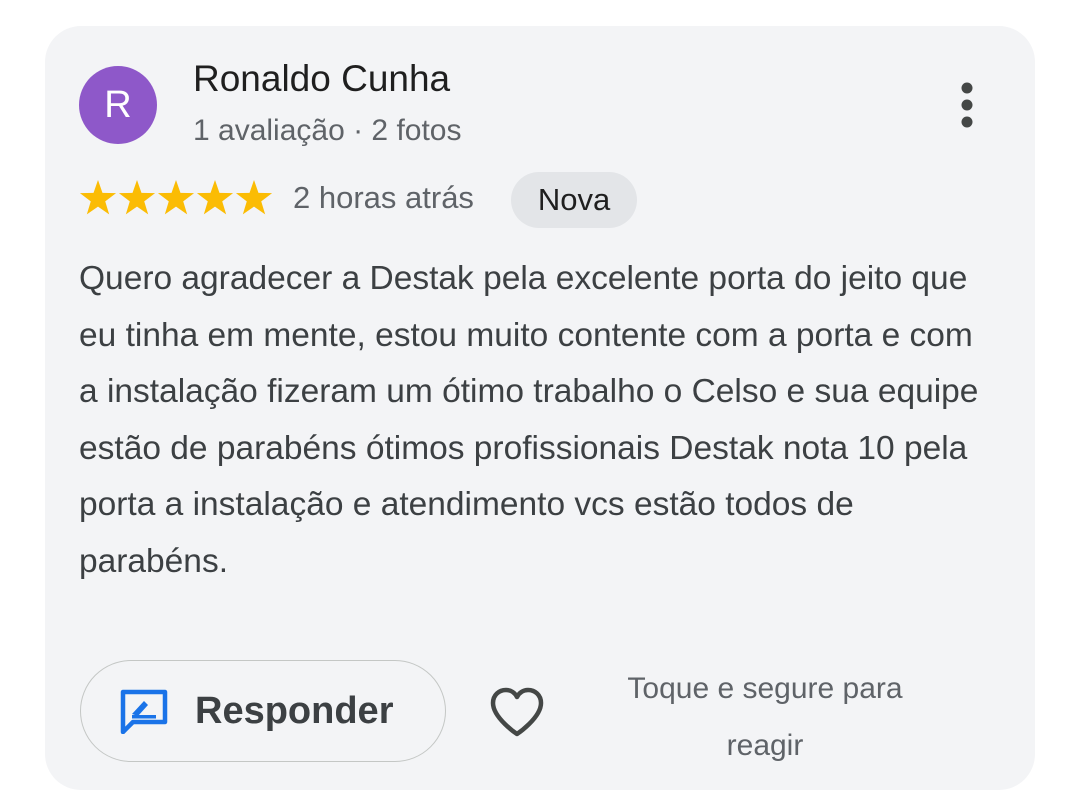  I want to click on reply-icon, so click(144, 711).